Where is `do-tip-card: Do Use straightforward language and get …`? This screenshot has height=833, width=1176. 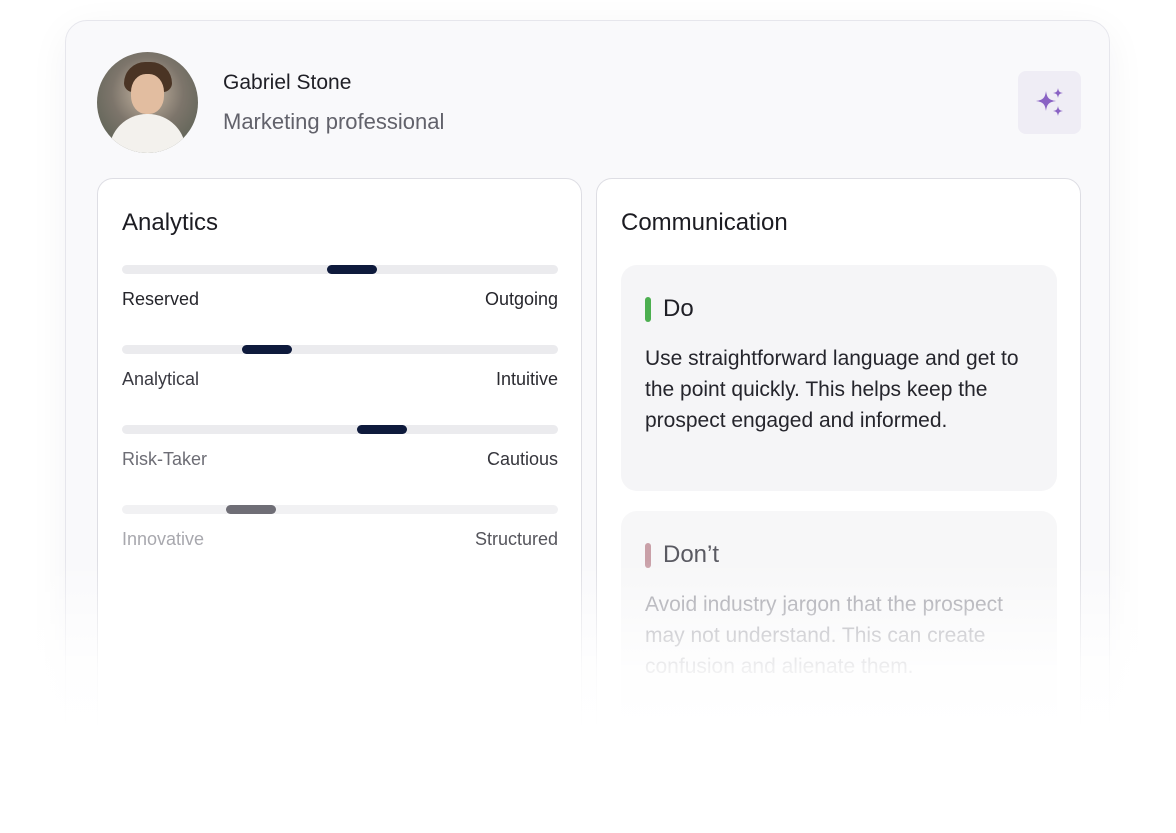
do-tip-card: Do Use straightforward language and get … is located at coordinates (839, 378).